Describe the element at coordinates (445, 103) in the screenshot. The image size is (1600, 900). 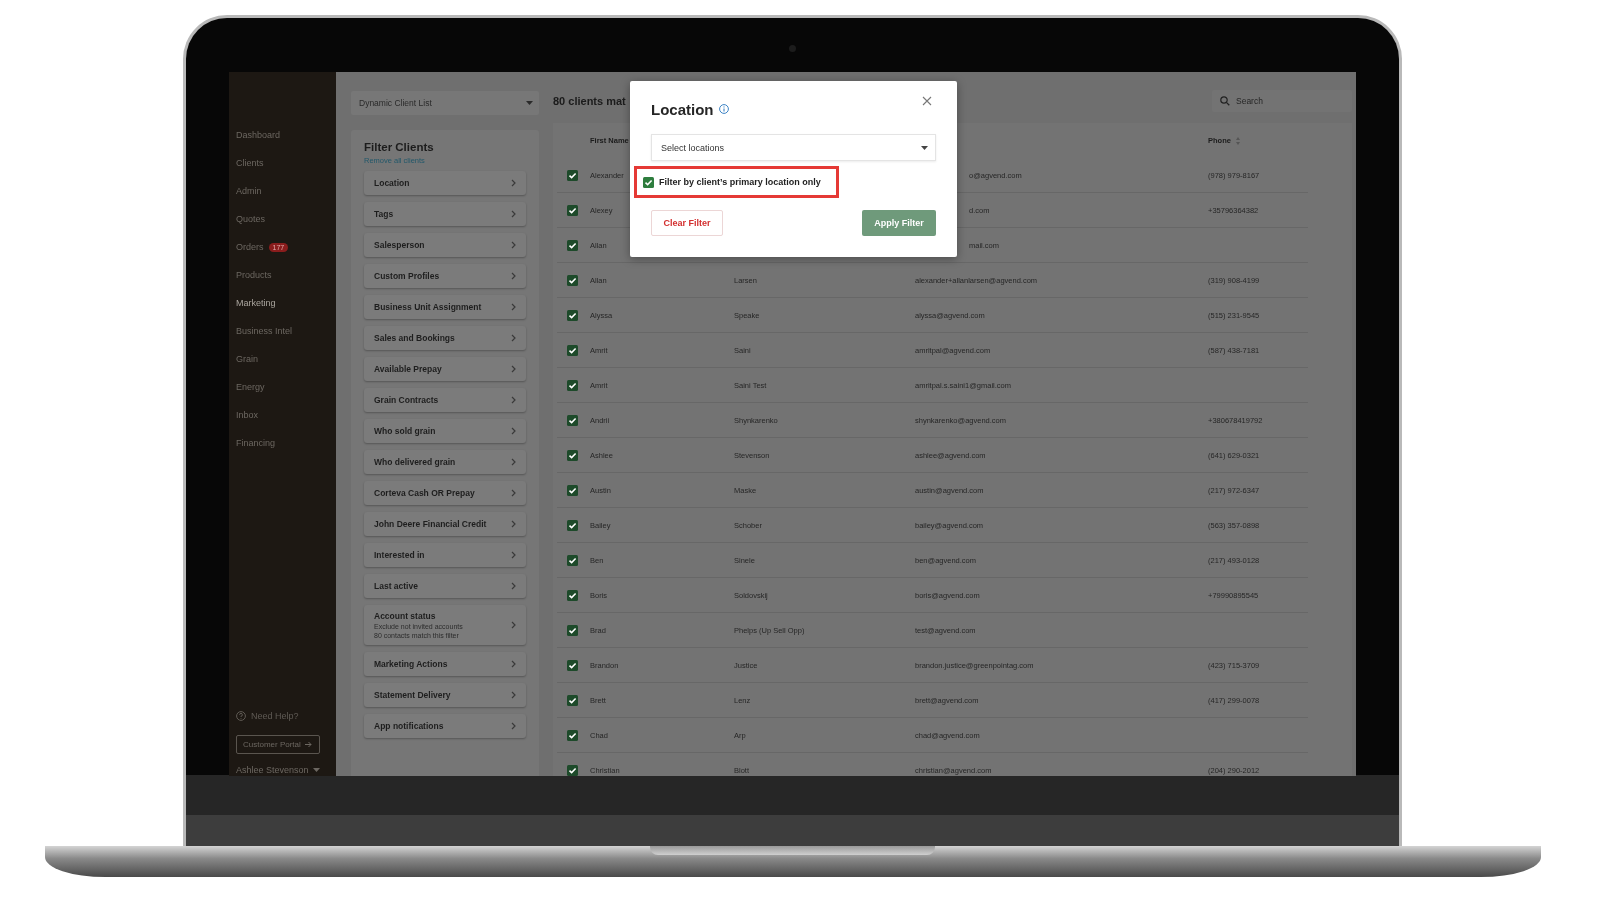
I see `list-dropdown: Dynamic Client List` at that location.